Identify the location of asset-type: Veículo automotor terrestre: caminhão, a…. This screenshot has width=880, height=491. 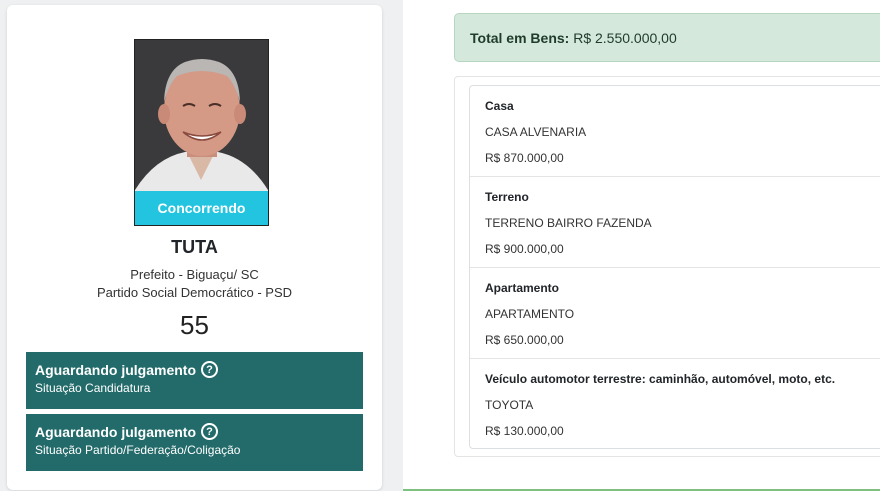
(660, 379).